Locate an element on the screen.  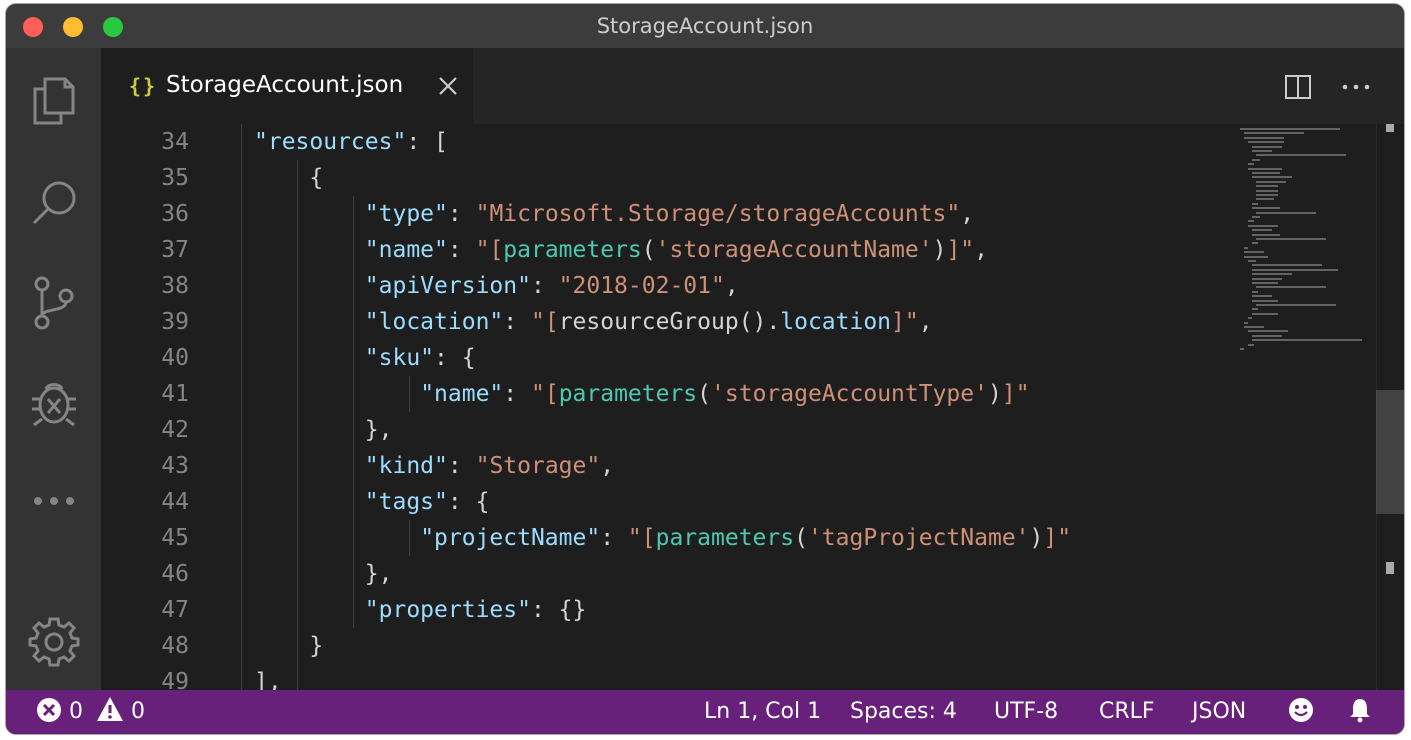
vertical-scrollbar-thumb is located at coordinates (1390, 452).